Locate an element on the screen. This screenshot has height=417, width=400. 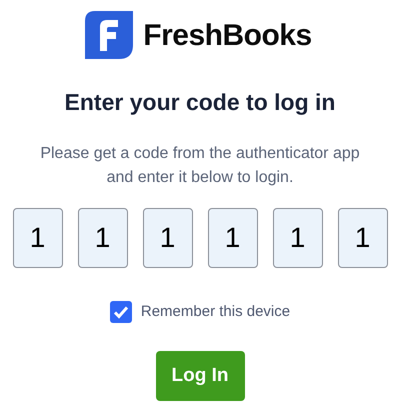
heading: Enter your code to log in is located at coordinates (200, 102).